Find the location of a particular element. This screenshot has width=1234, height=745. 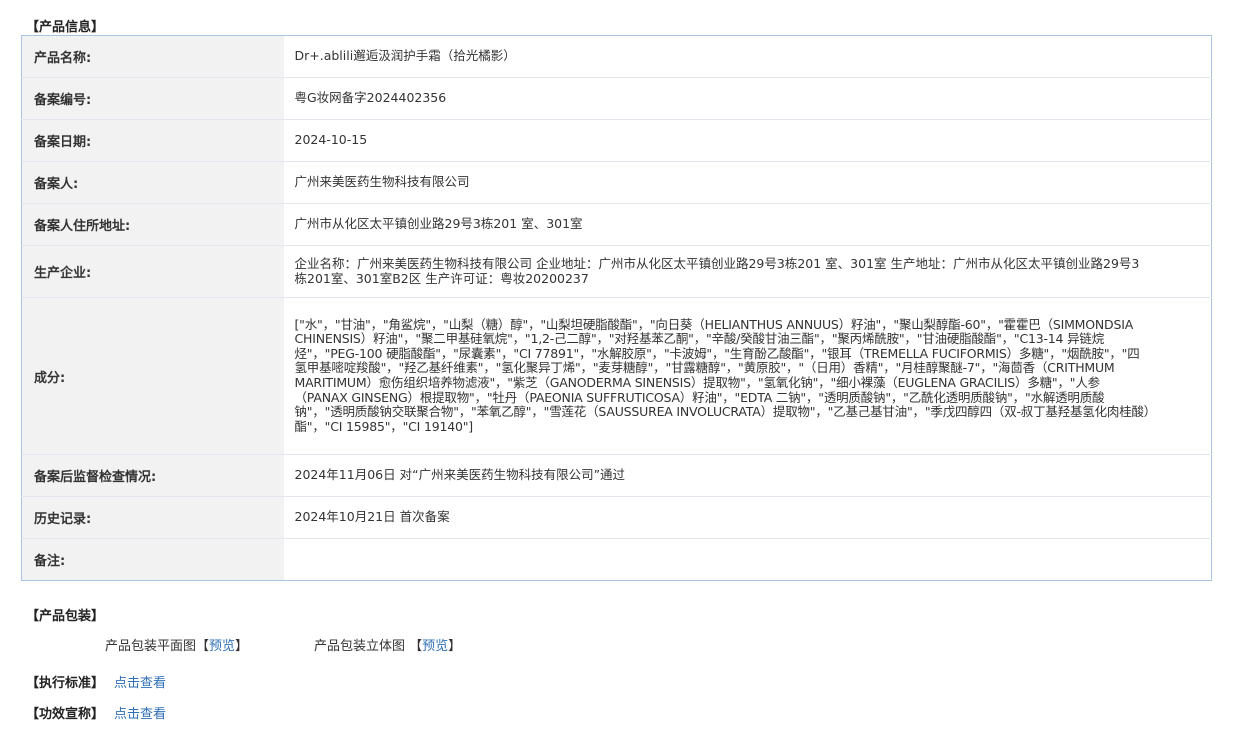

package-3d-image: 产品包装立体图 【预览】 is located at coordinates (387, 644).